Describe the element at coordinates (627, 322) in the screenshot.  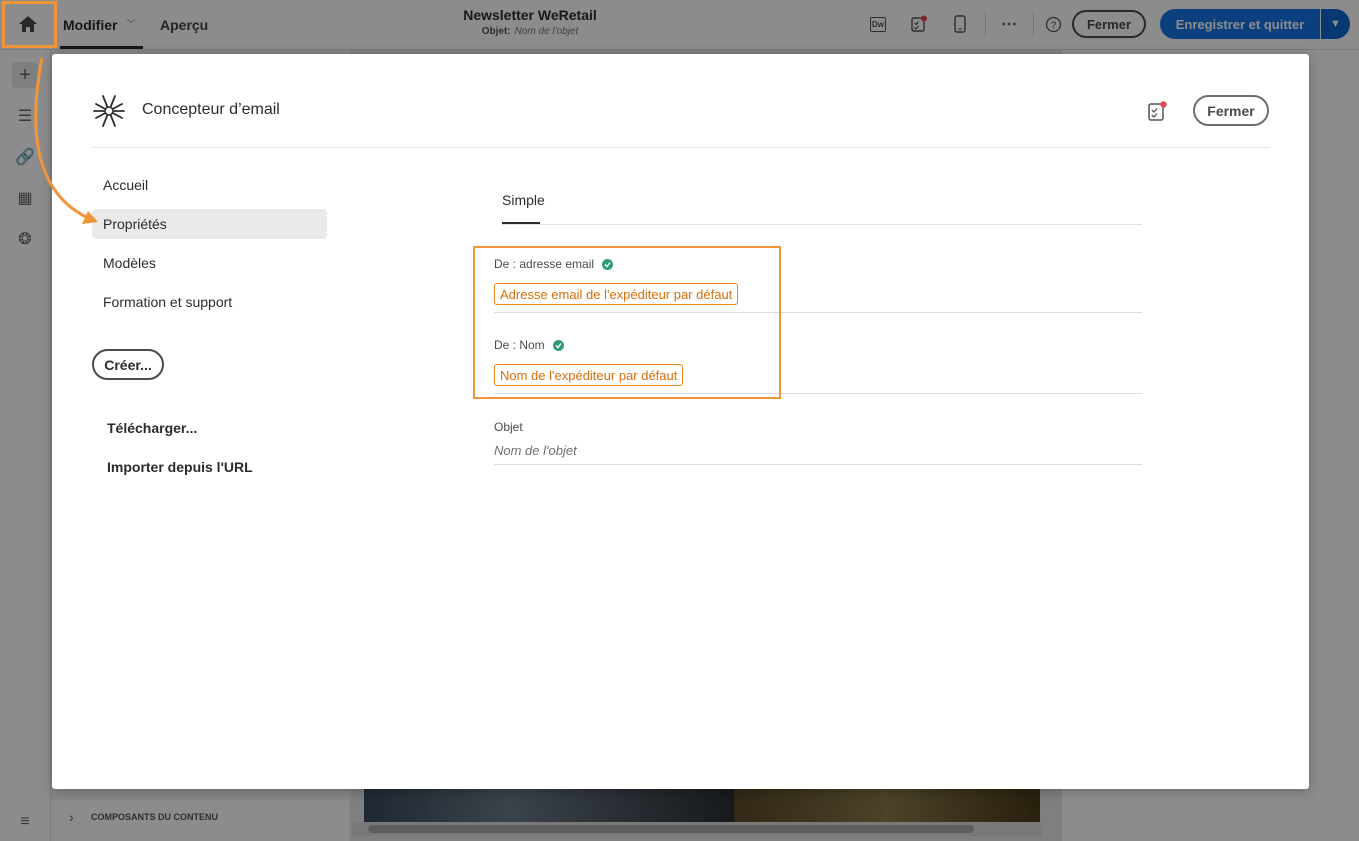
I see `highlight-callout` at that location.